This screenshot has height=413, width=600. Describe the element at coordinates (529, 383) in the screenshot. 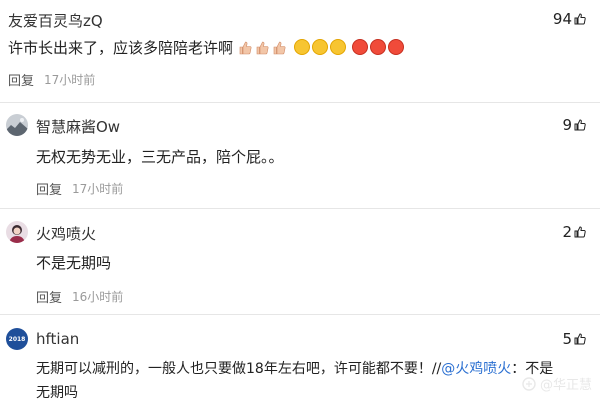

I see `watermark-logo-icon` at that location.